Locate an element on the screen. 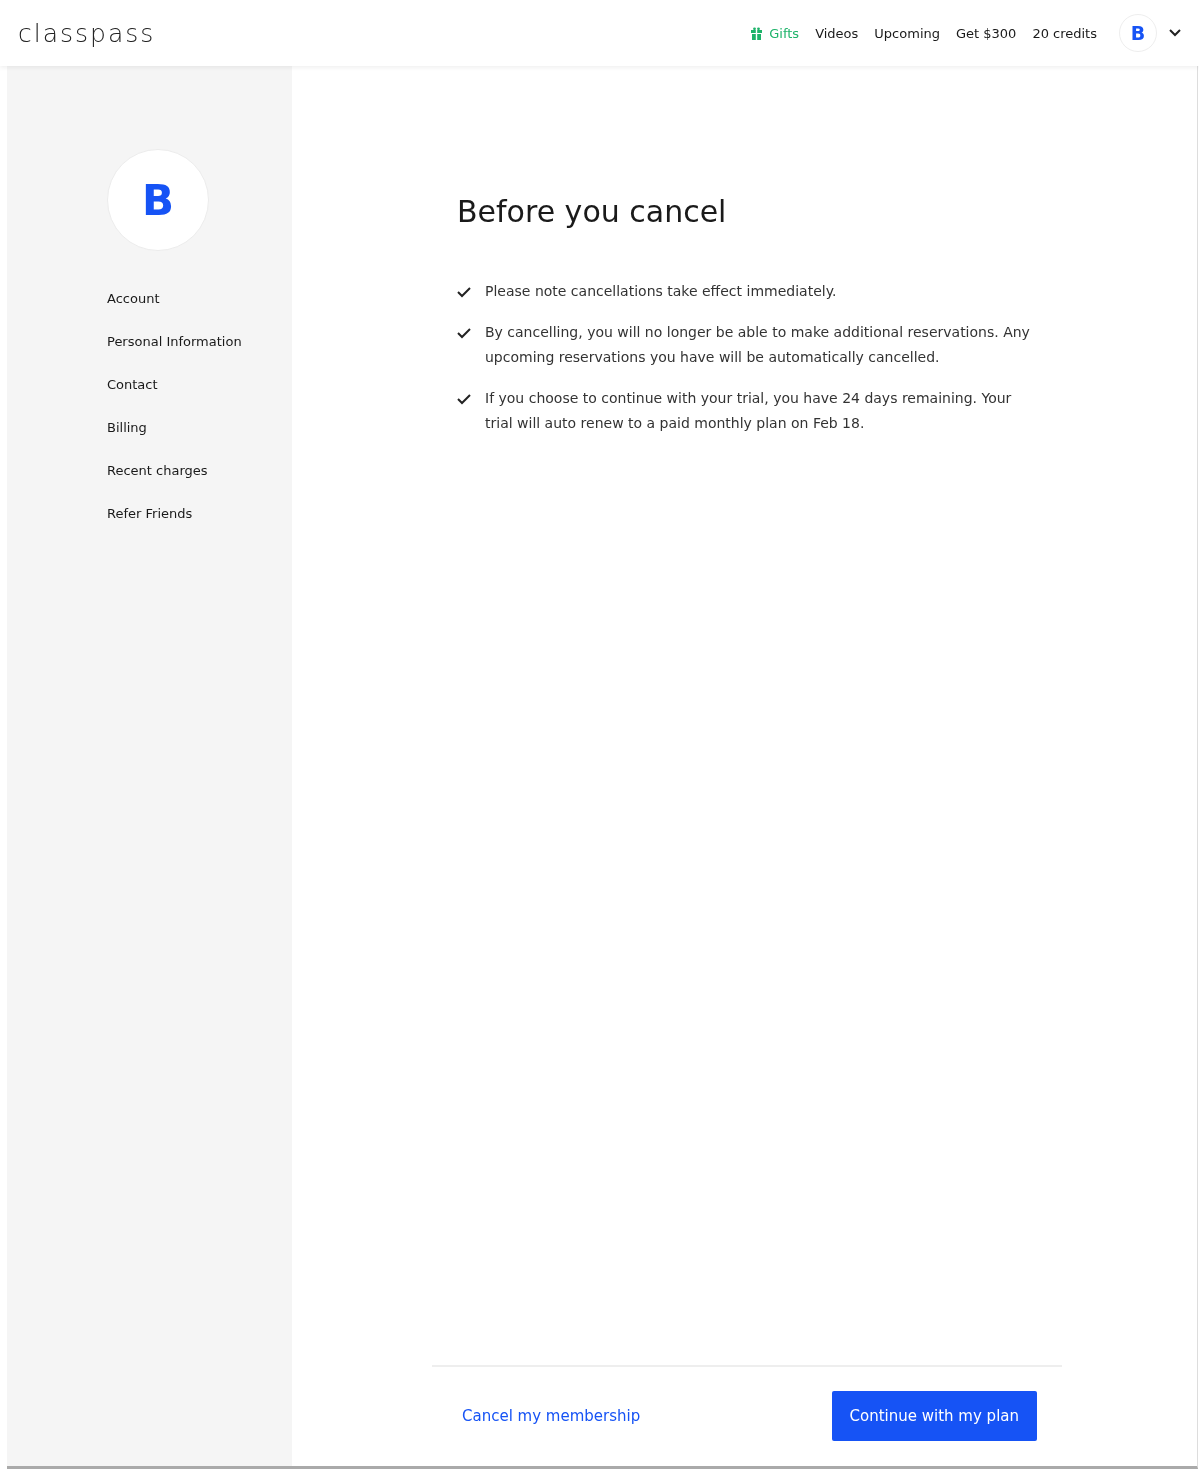  nav-link: Videos is located at coordinates (837, 33).